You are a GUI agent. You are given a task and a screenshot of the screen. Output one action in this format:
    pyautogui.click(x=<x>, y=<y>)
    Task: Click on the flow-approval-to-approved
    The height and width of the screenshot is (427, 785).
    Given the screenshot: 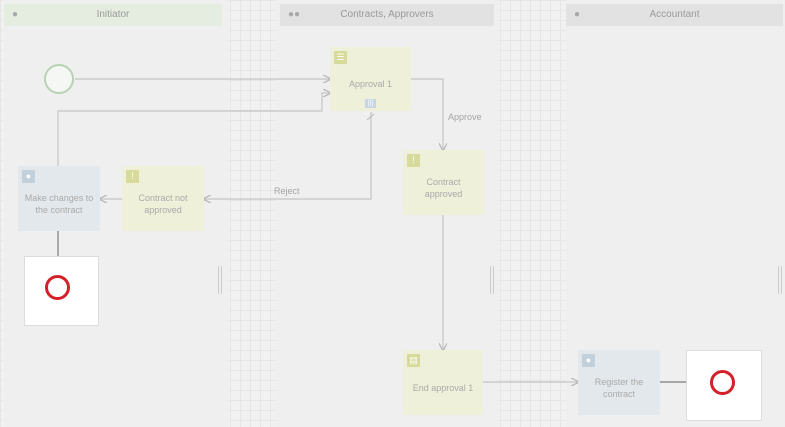 What is the action you would take?
    pyautogui.click(x=427, y=114)
    